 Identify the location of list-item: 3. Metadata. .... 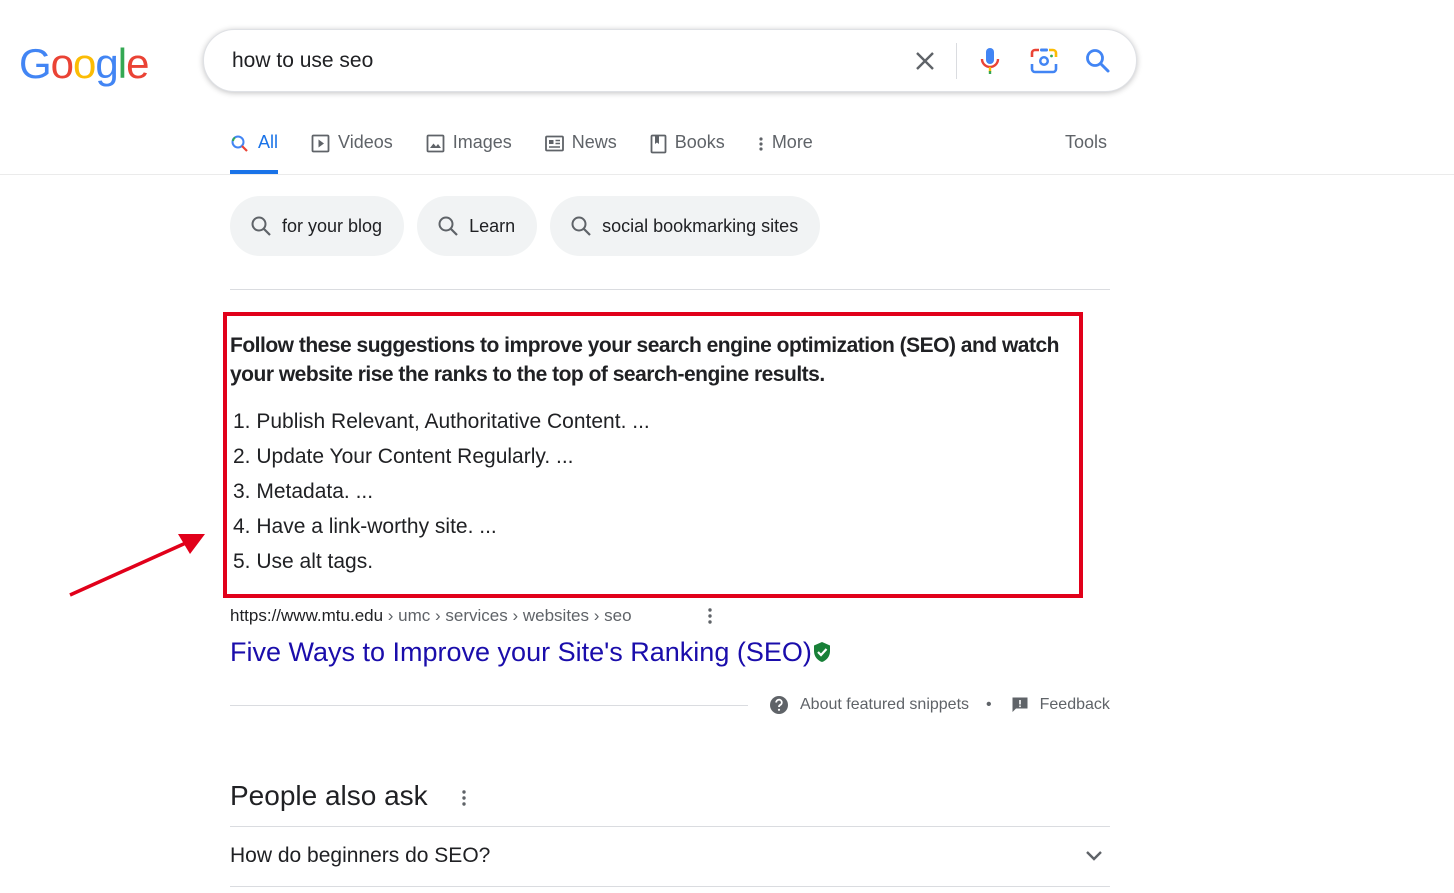
(303, 491).